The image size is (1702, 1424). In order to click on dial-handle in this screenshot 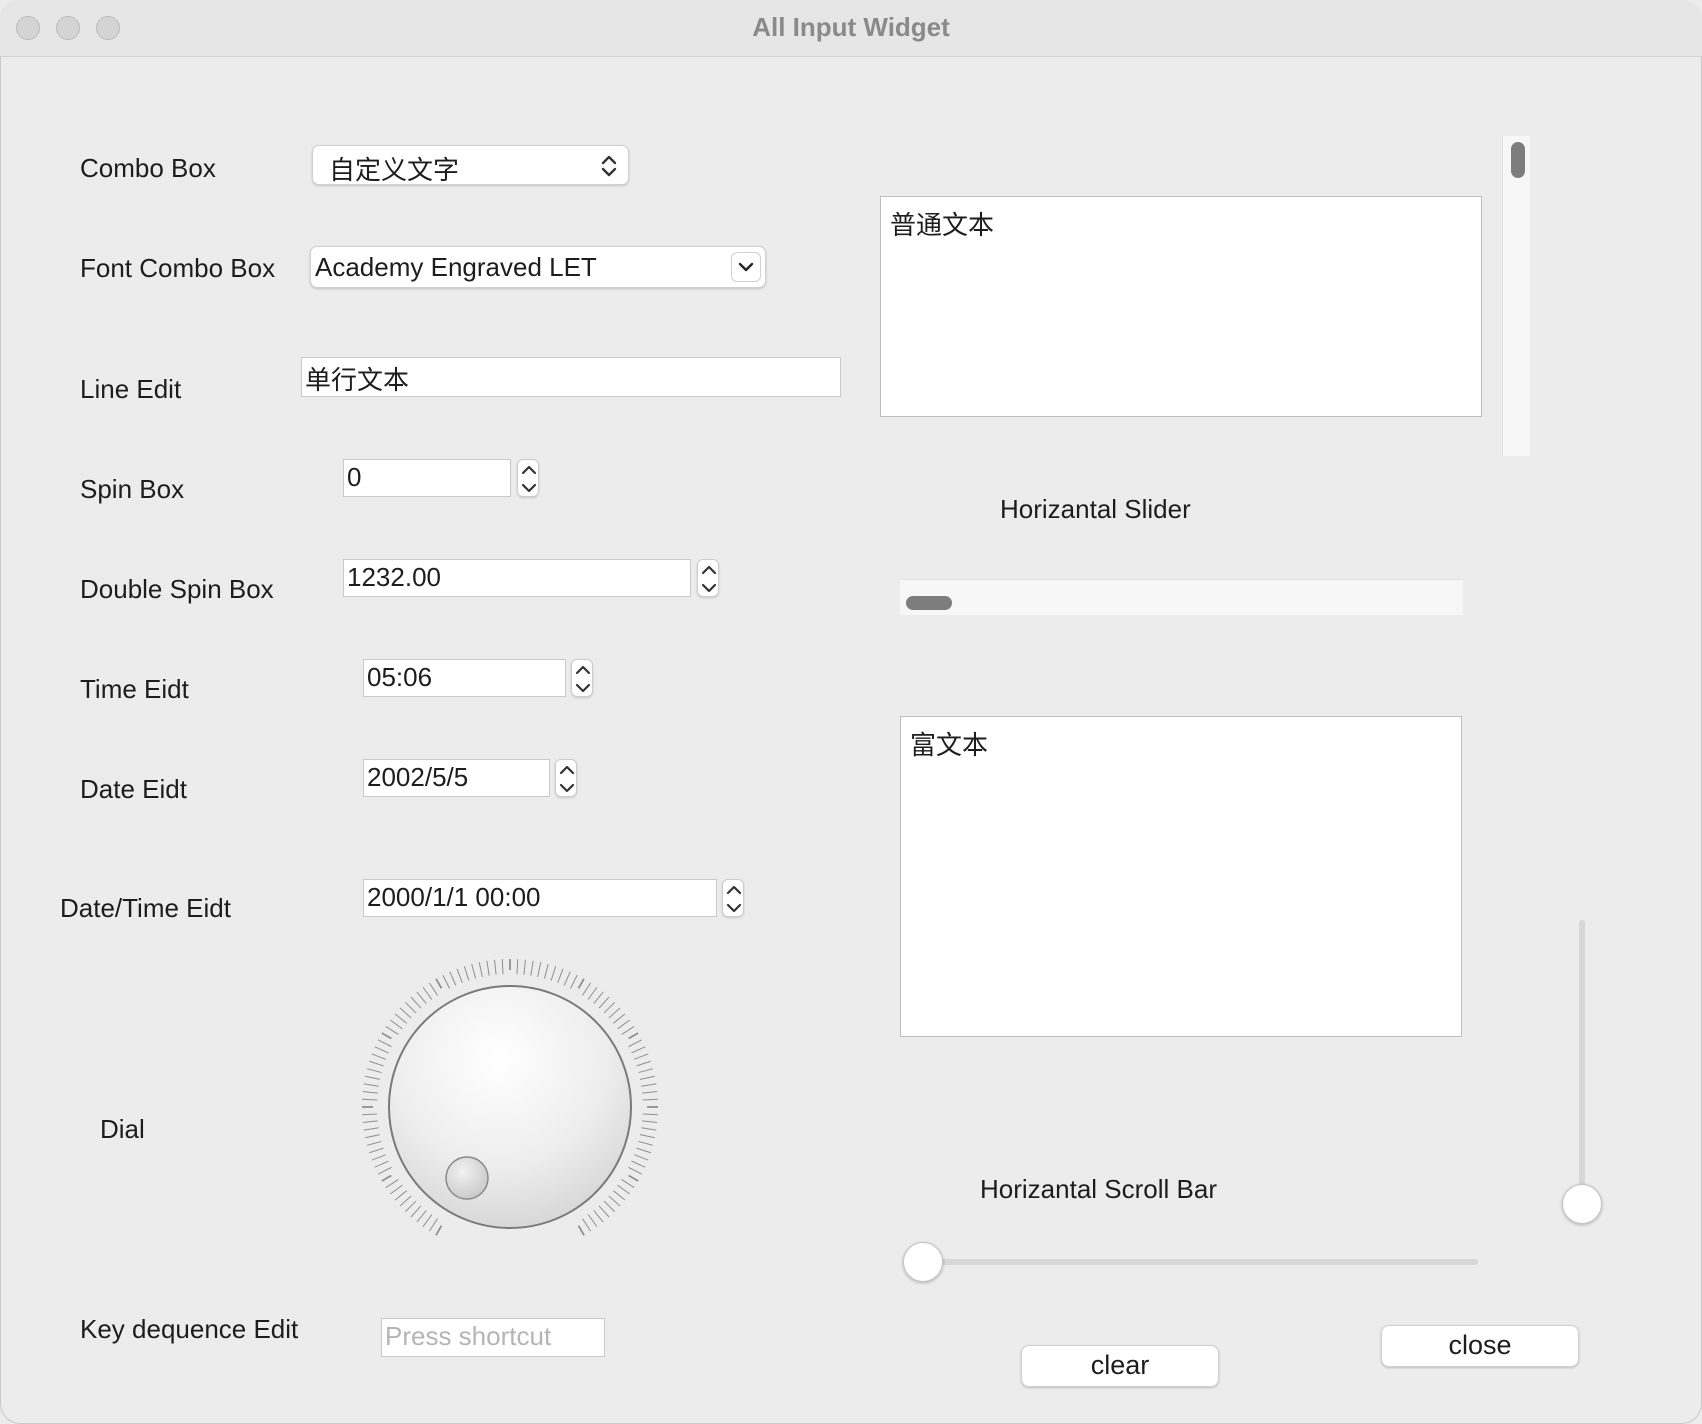, I will do `click(467, 1178)`.